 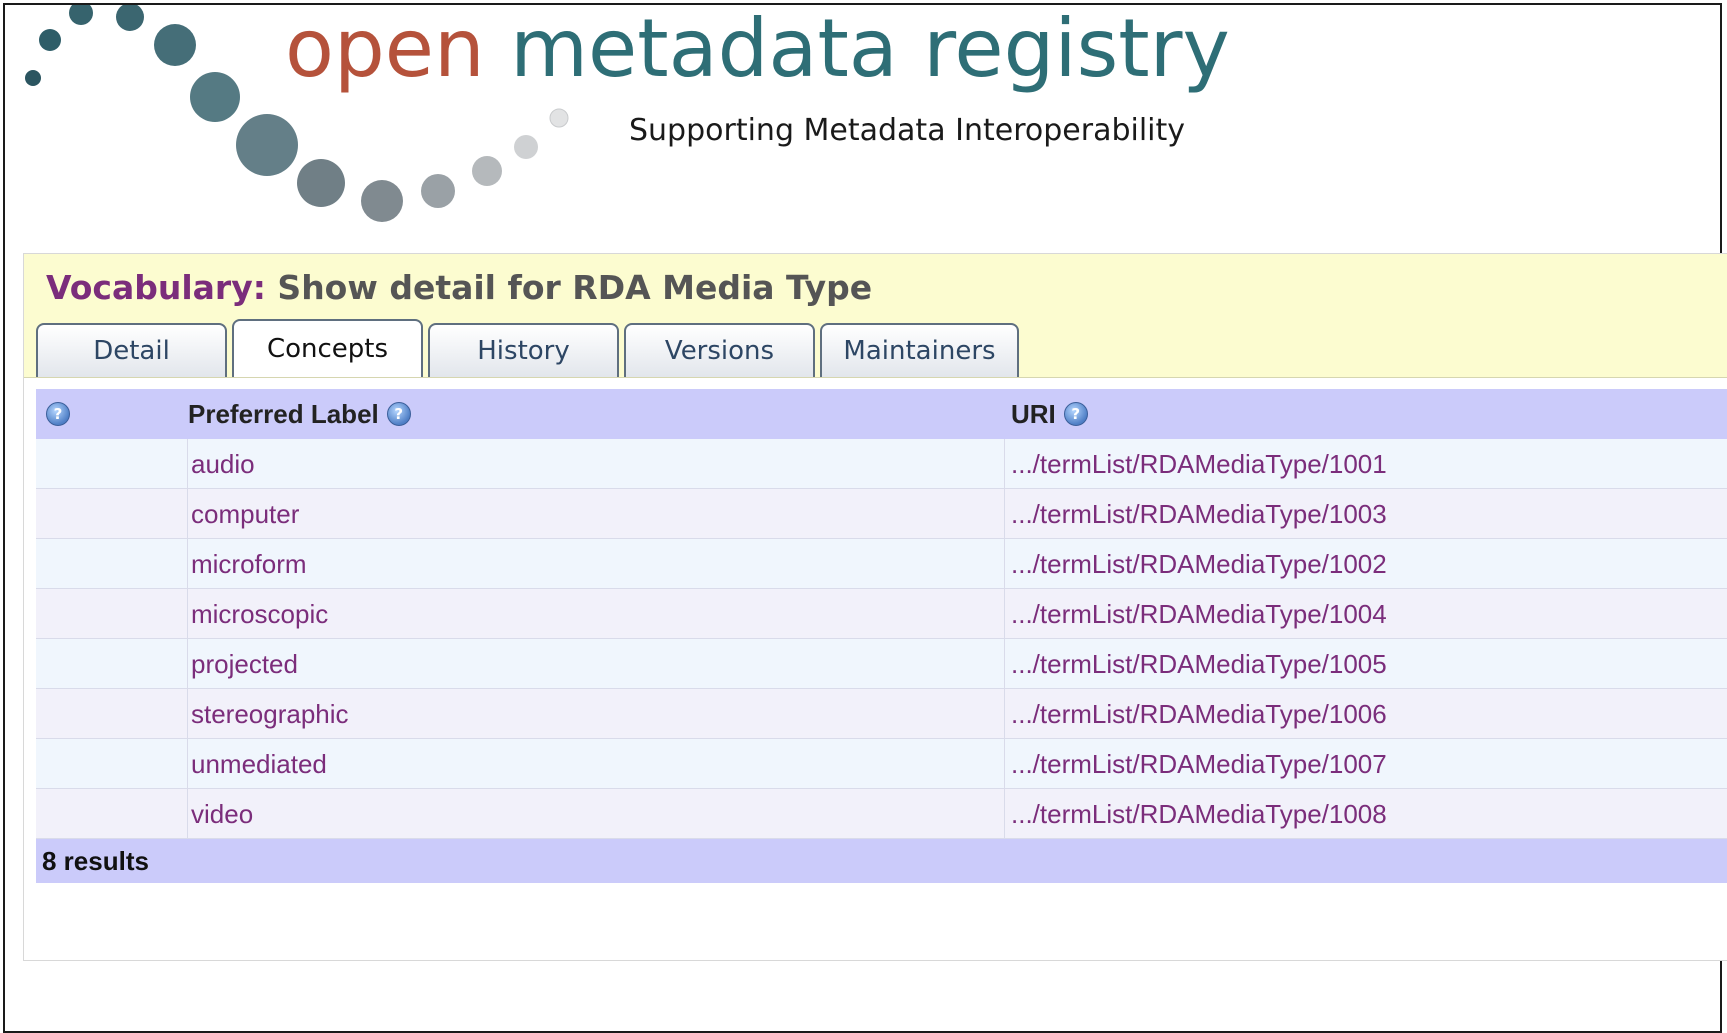 I want to click on concept-label-link: microscopic, so click(x=259, y=614).